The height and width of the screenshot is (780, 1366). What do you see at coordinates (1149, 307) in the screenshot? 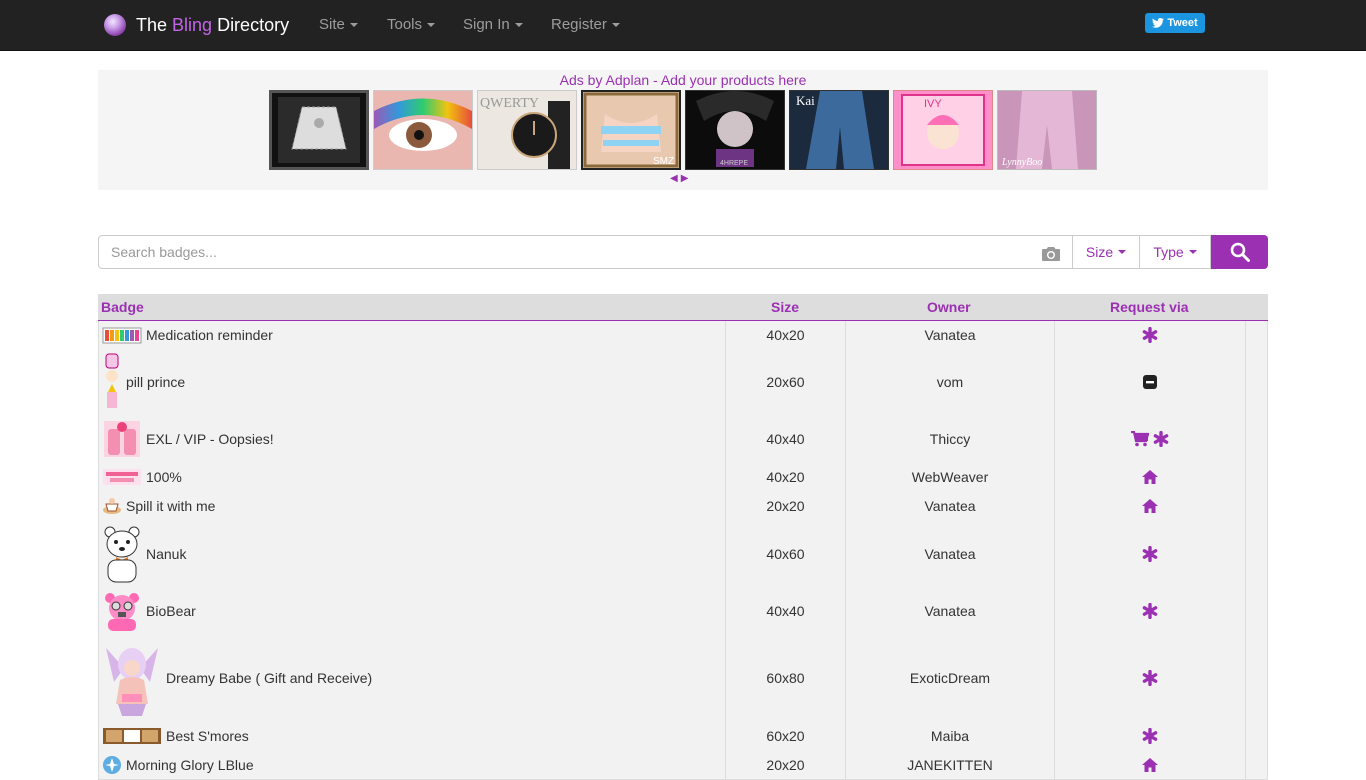
I see `header-request-via: Request via` at bounding box center [1149, 307].